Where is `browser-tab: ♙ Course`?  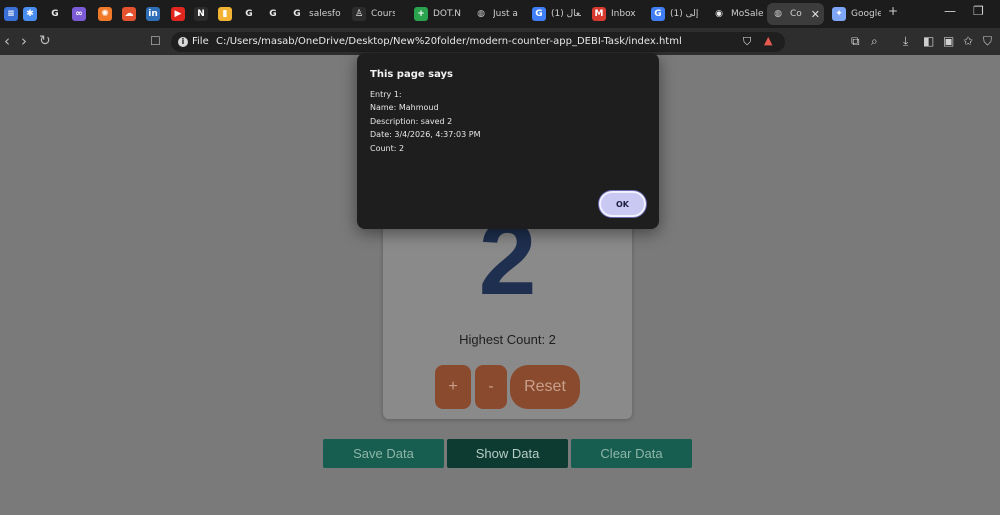
browser-tab: ♙ Course is located at coordinates (373, 14).